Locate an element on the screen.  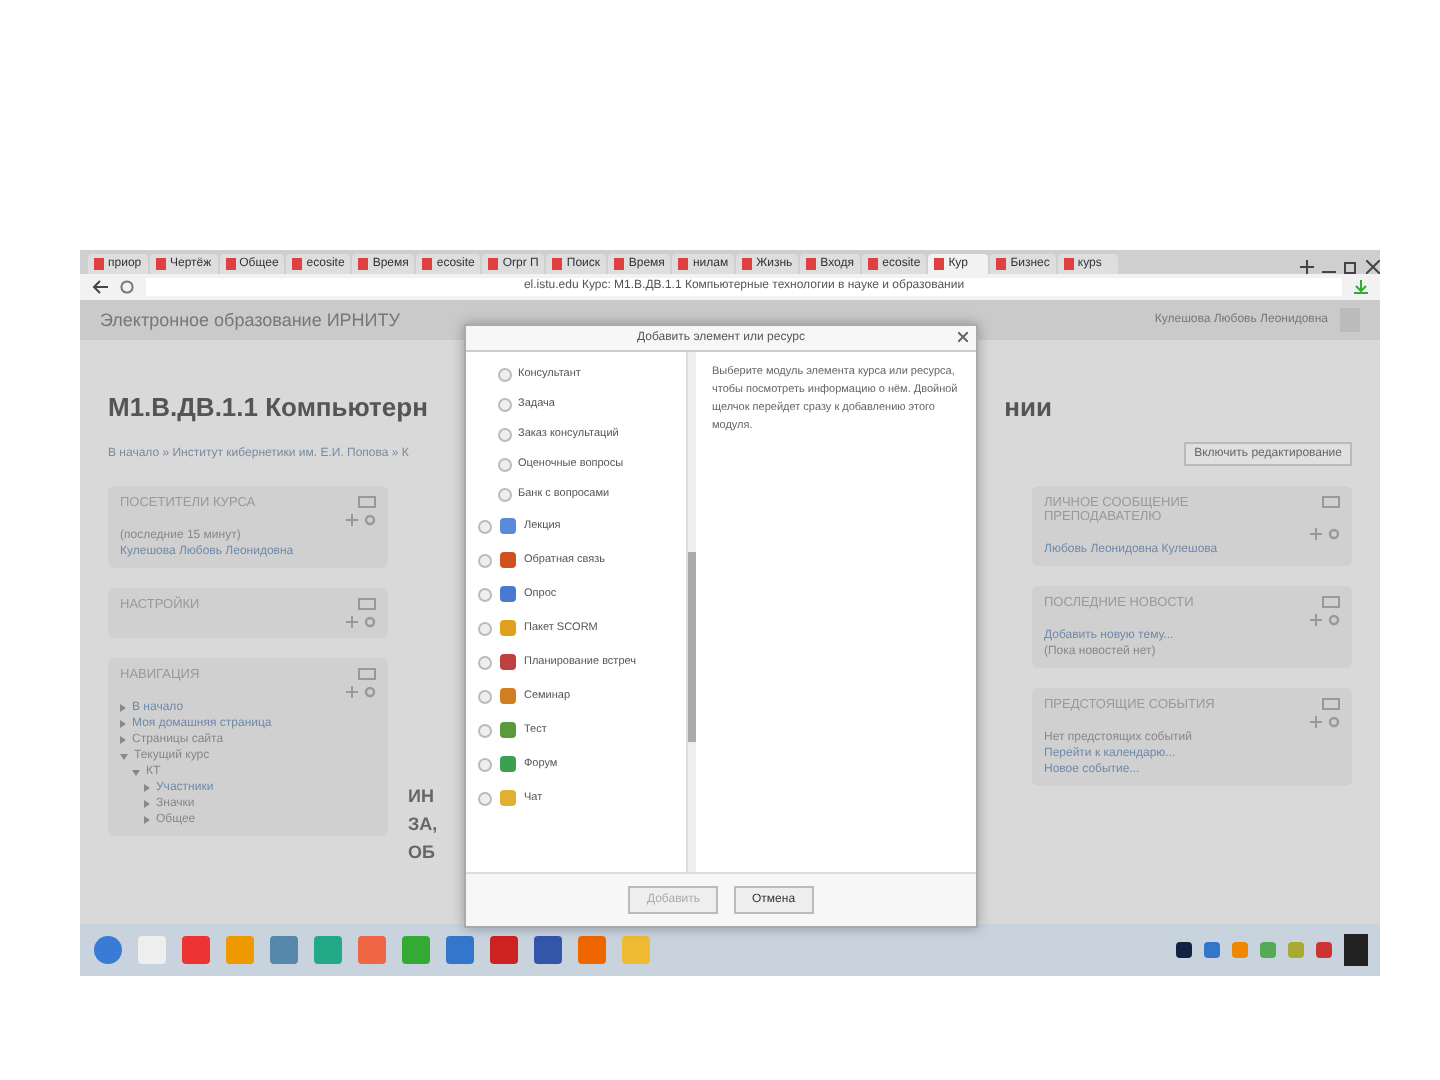
course-title: нии is located at coordinates (1028, 407).